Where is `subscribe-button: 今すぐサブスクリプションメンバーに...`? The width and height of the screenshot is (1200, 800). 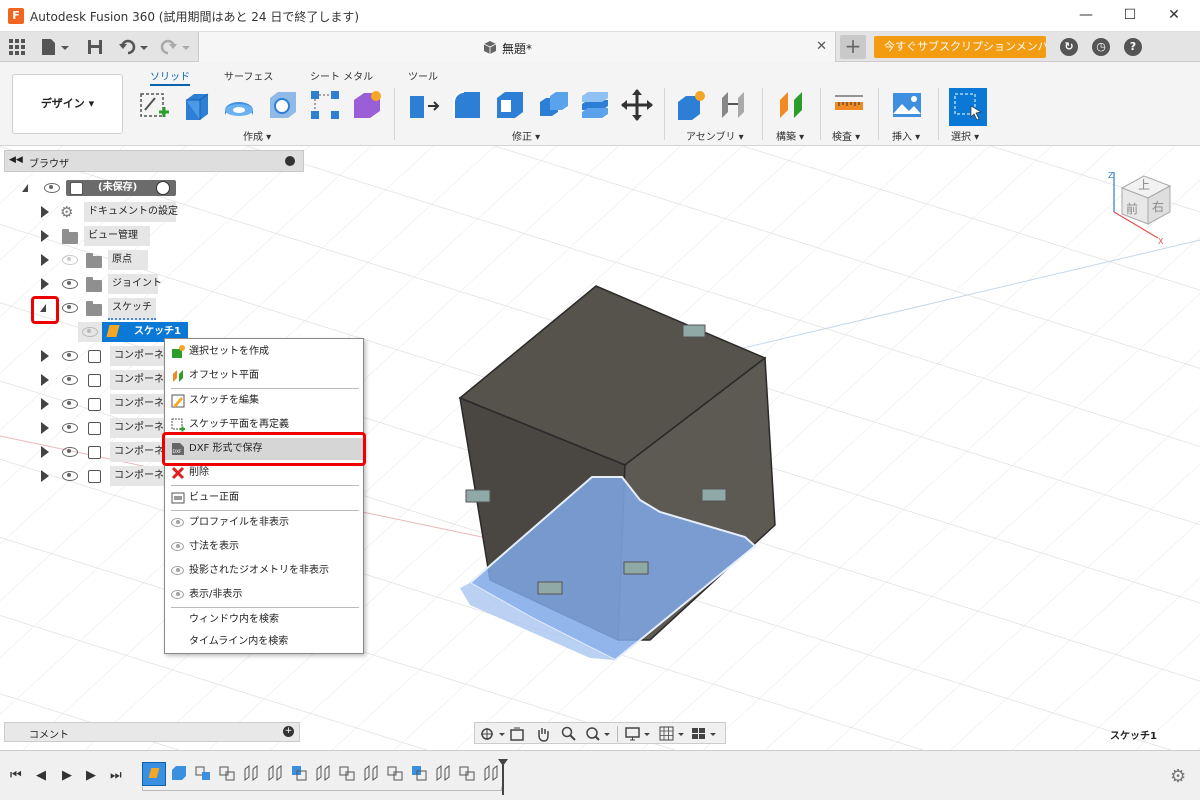 subscribe-button: 今すぐサブスクリプションメンバーに... is located at coordinates (960, 47).